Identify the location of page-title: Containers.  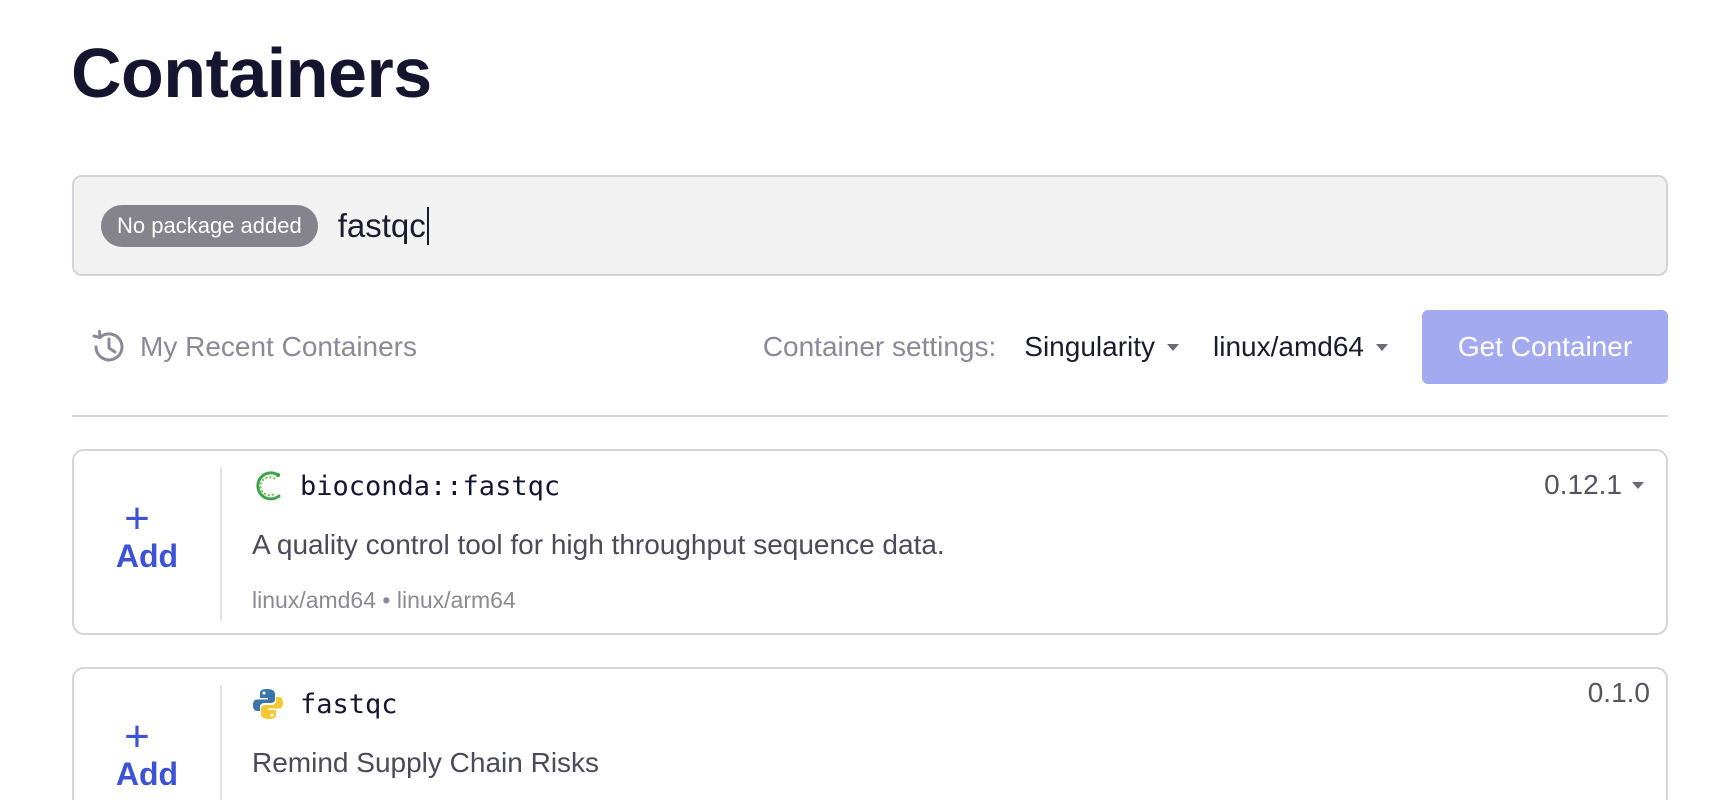
(251, 73).